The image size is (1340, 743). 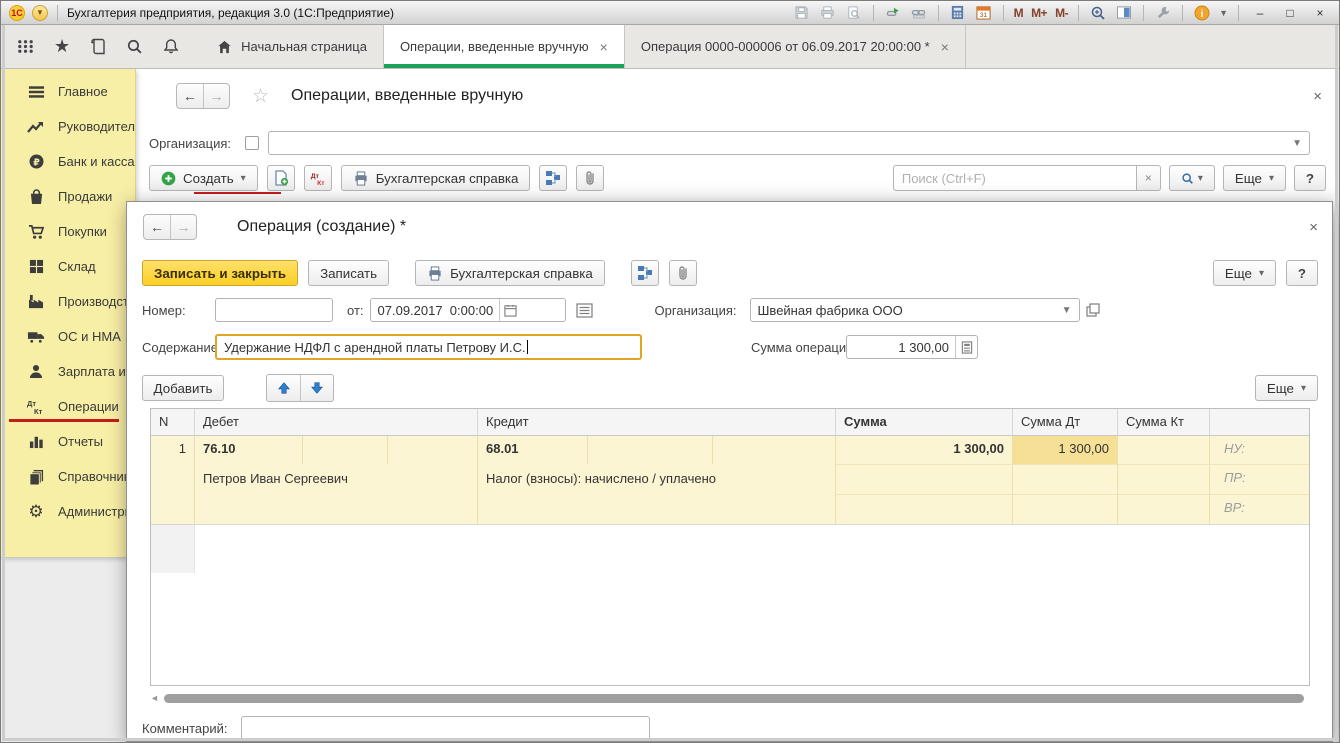 What do you see at coordinates (789, 143) in the screenshot?
I see `organization-filter-combo: ▼` at bounding box center [789, 143].